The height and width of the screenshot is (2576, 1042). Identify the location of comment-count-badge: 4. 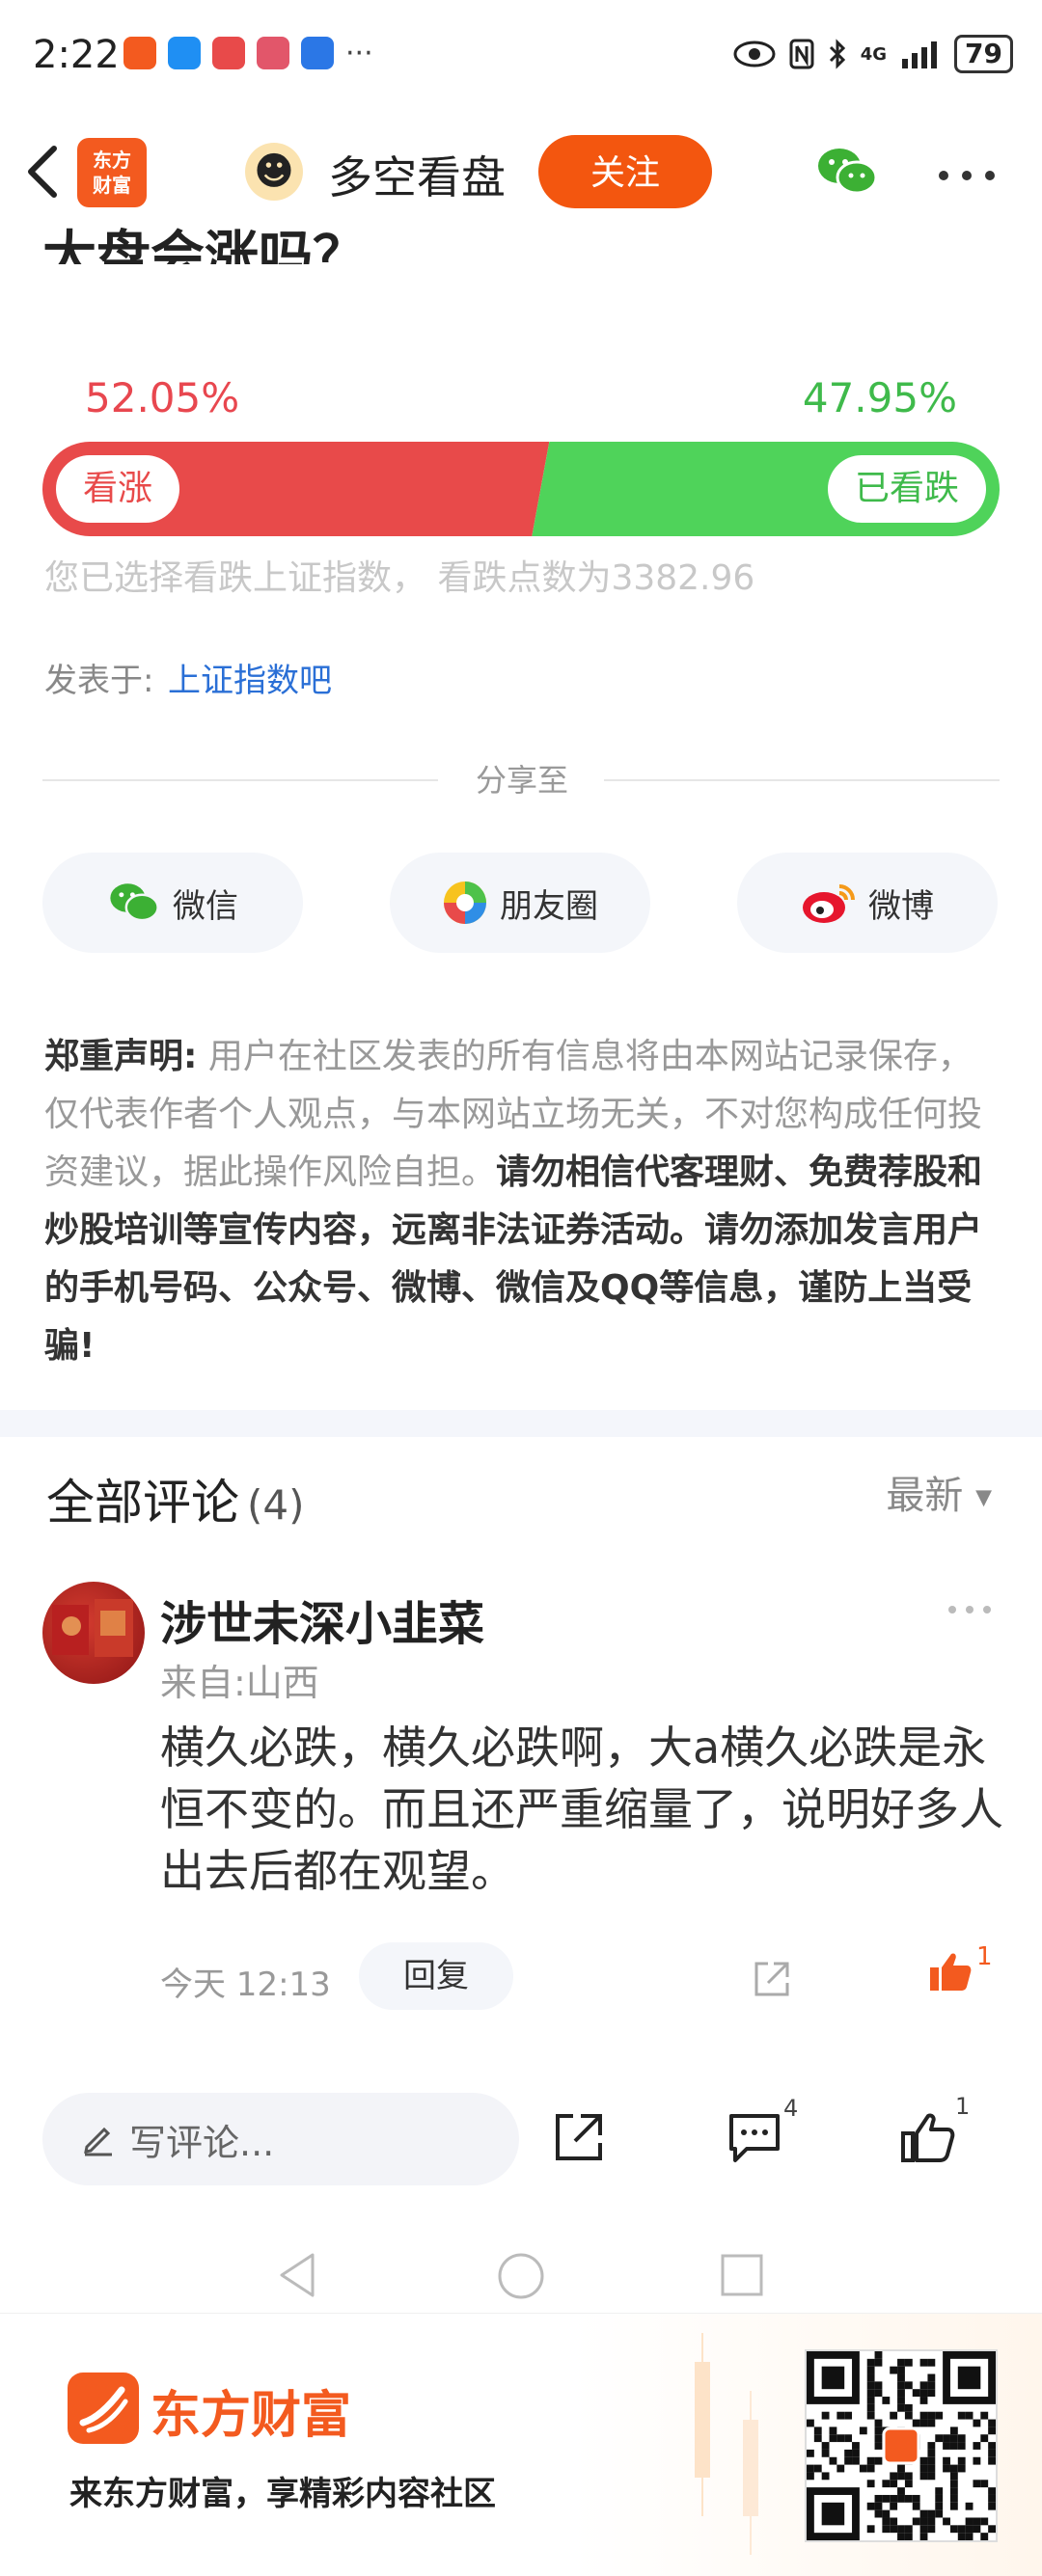
(791, 2108).